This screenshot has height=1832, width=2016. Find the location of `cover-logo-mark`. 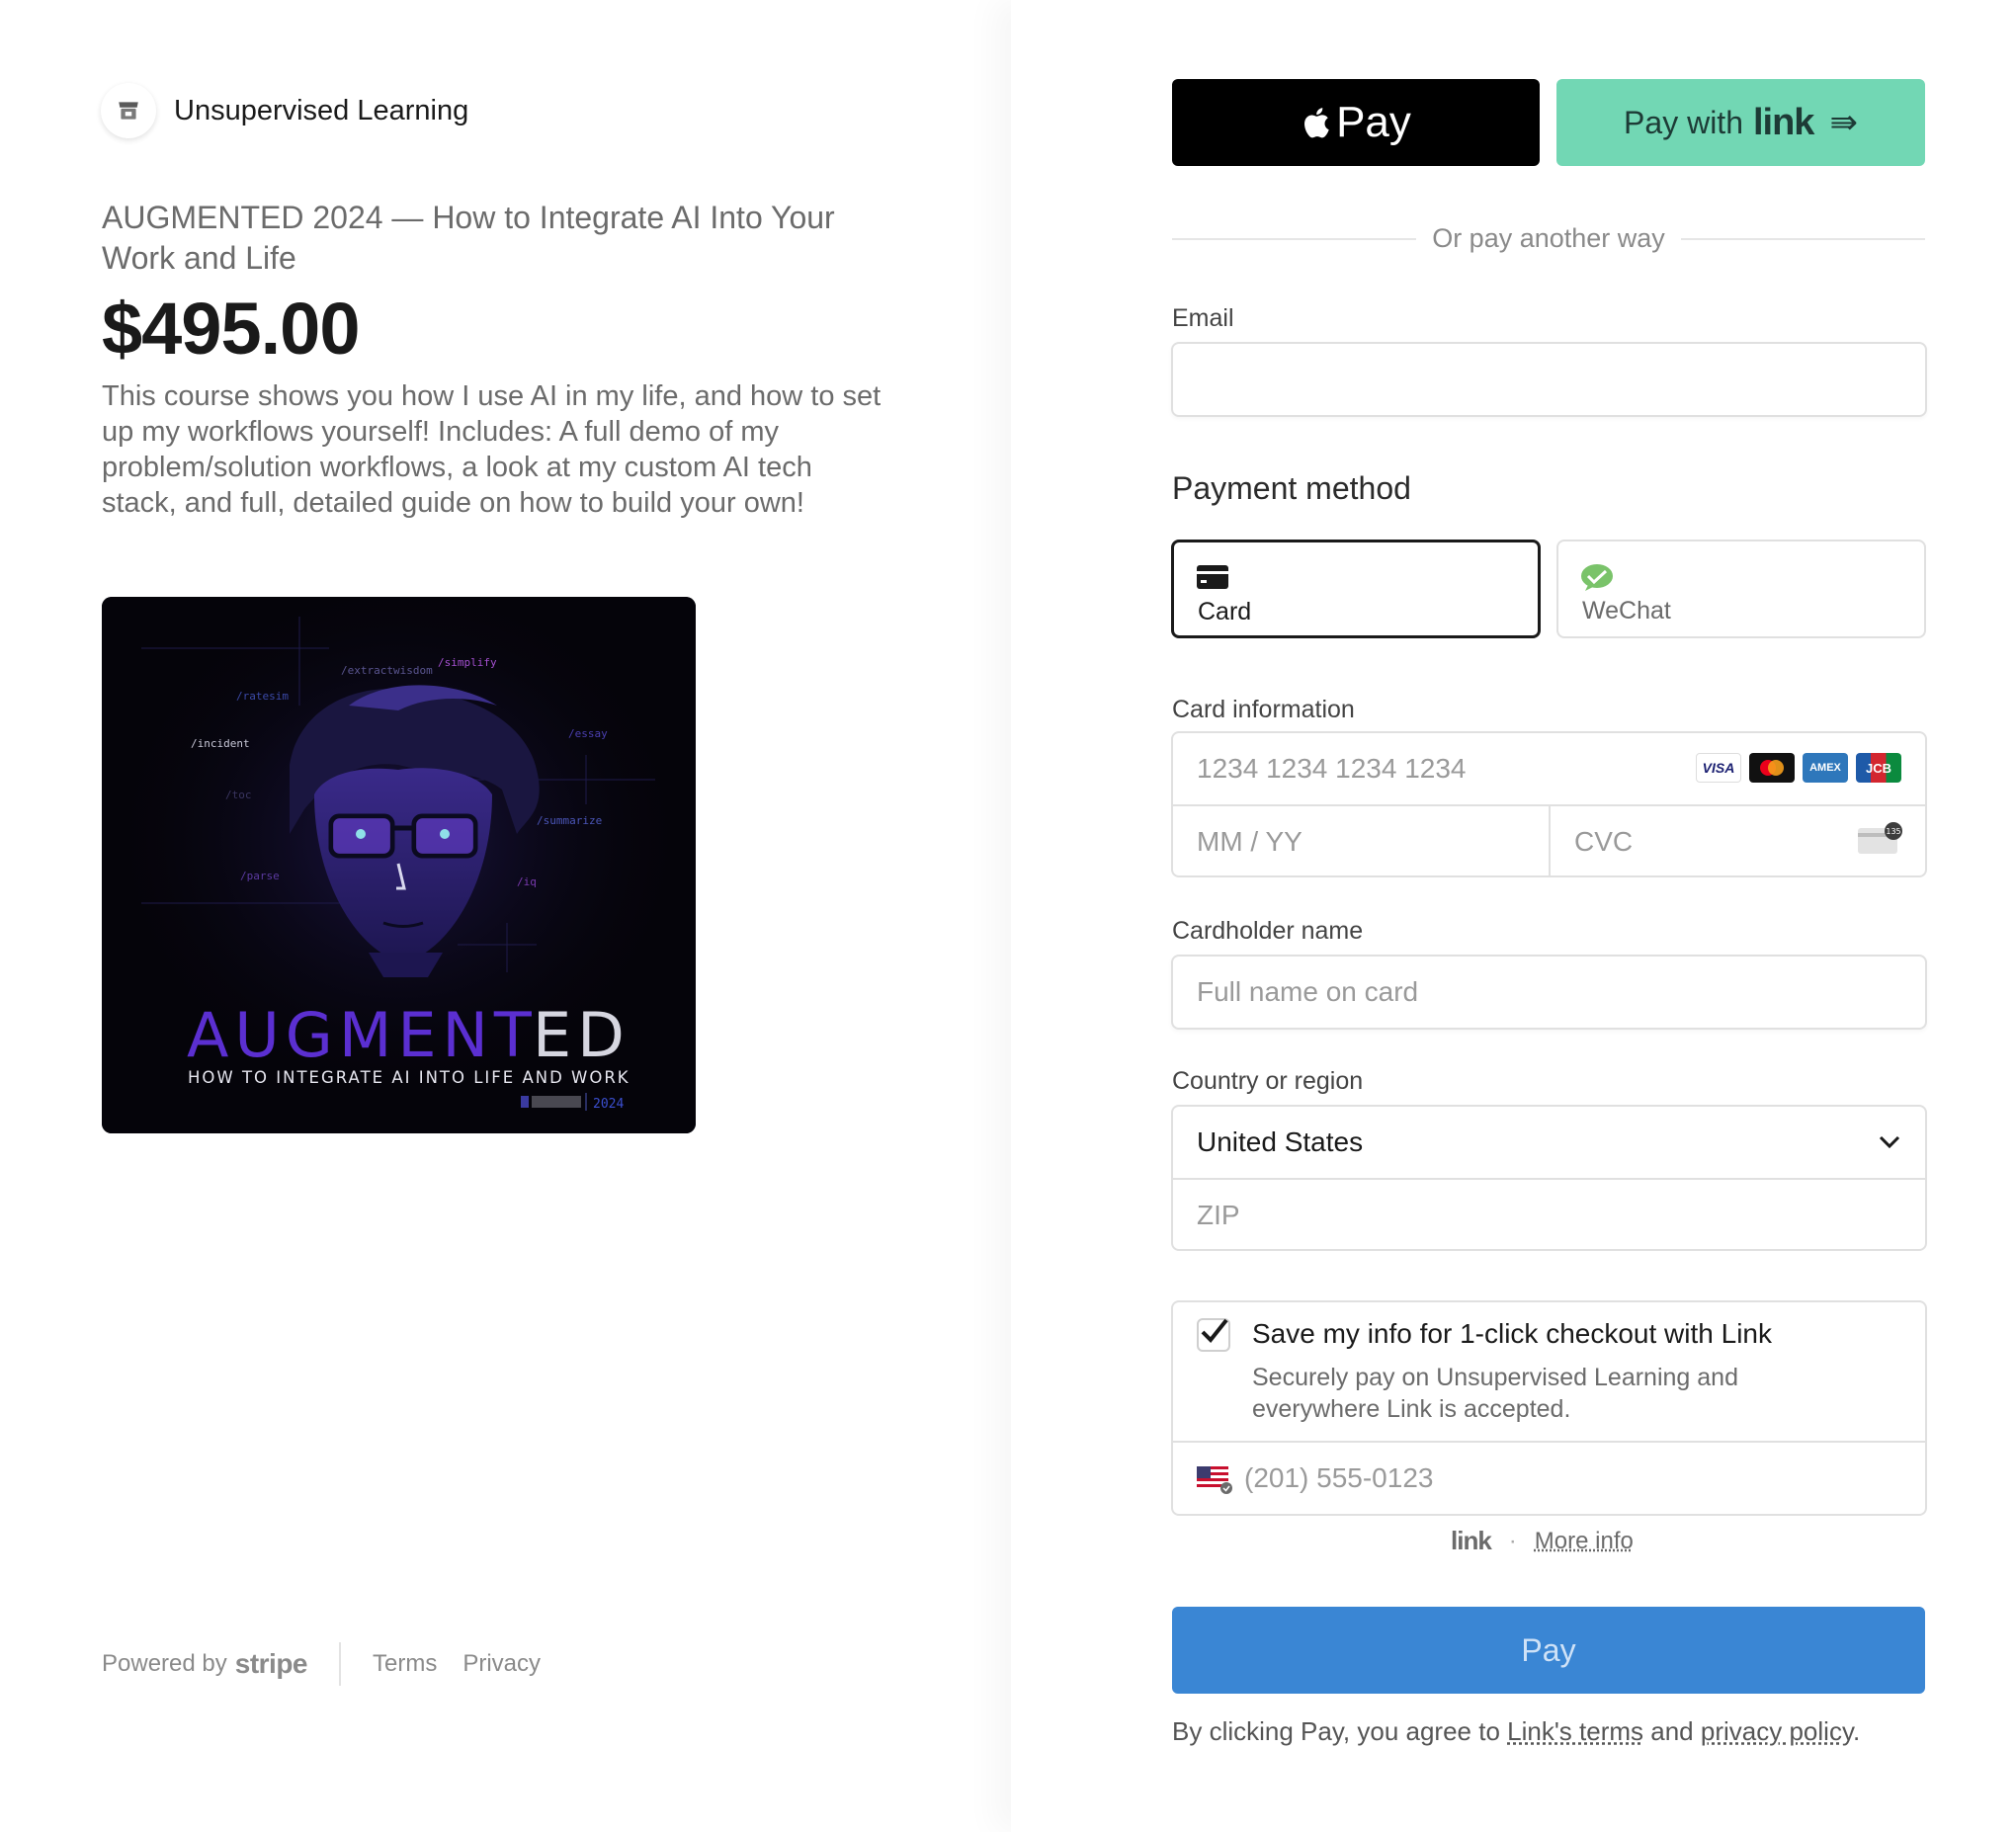

cover-logo-mark is located at coordinates (556, 1102).